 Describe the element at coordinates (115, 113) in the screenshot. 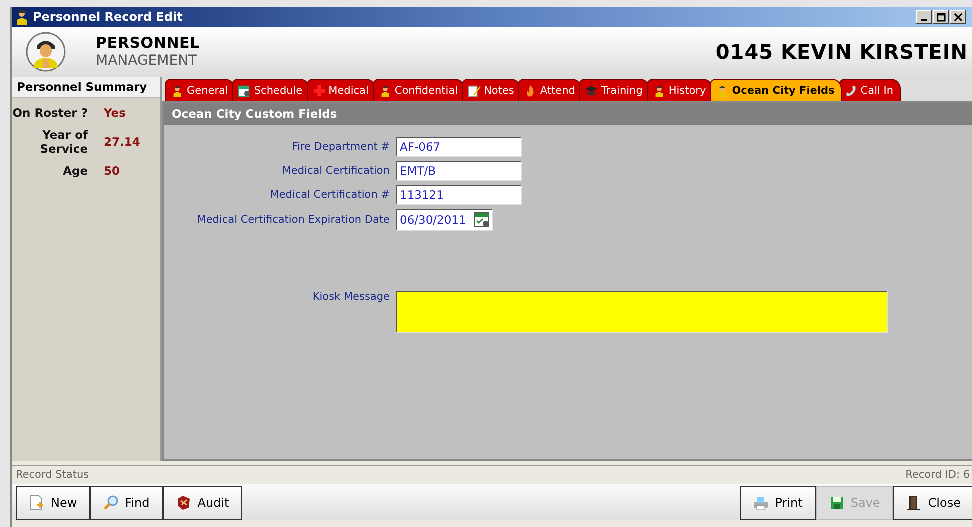

I see `summary-value: Yes` at that location.